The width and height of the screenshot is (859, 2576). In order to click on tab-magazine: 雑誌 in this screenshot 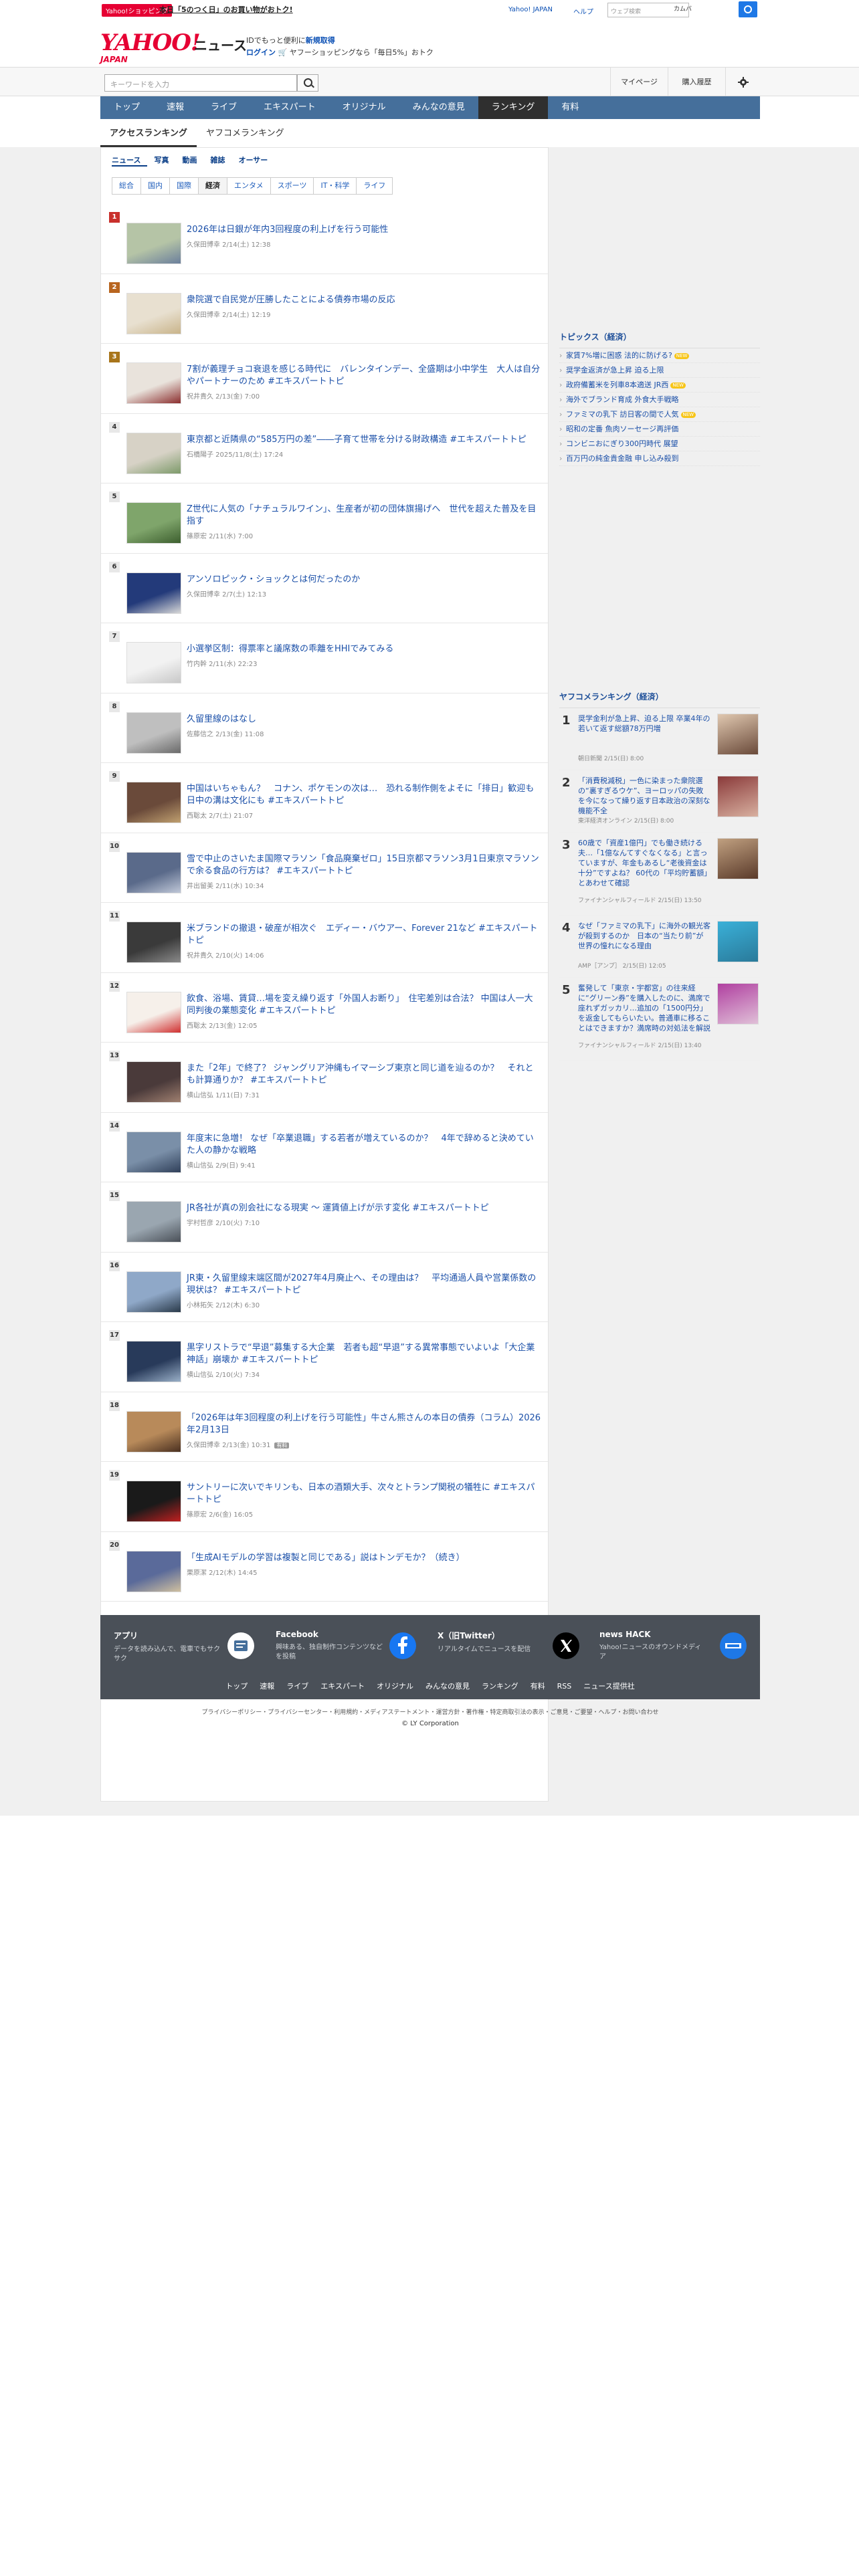, I will do `click(220, 160)`.